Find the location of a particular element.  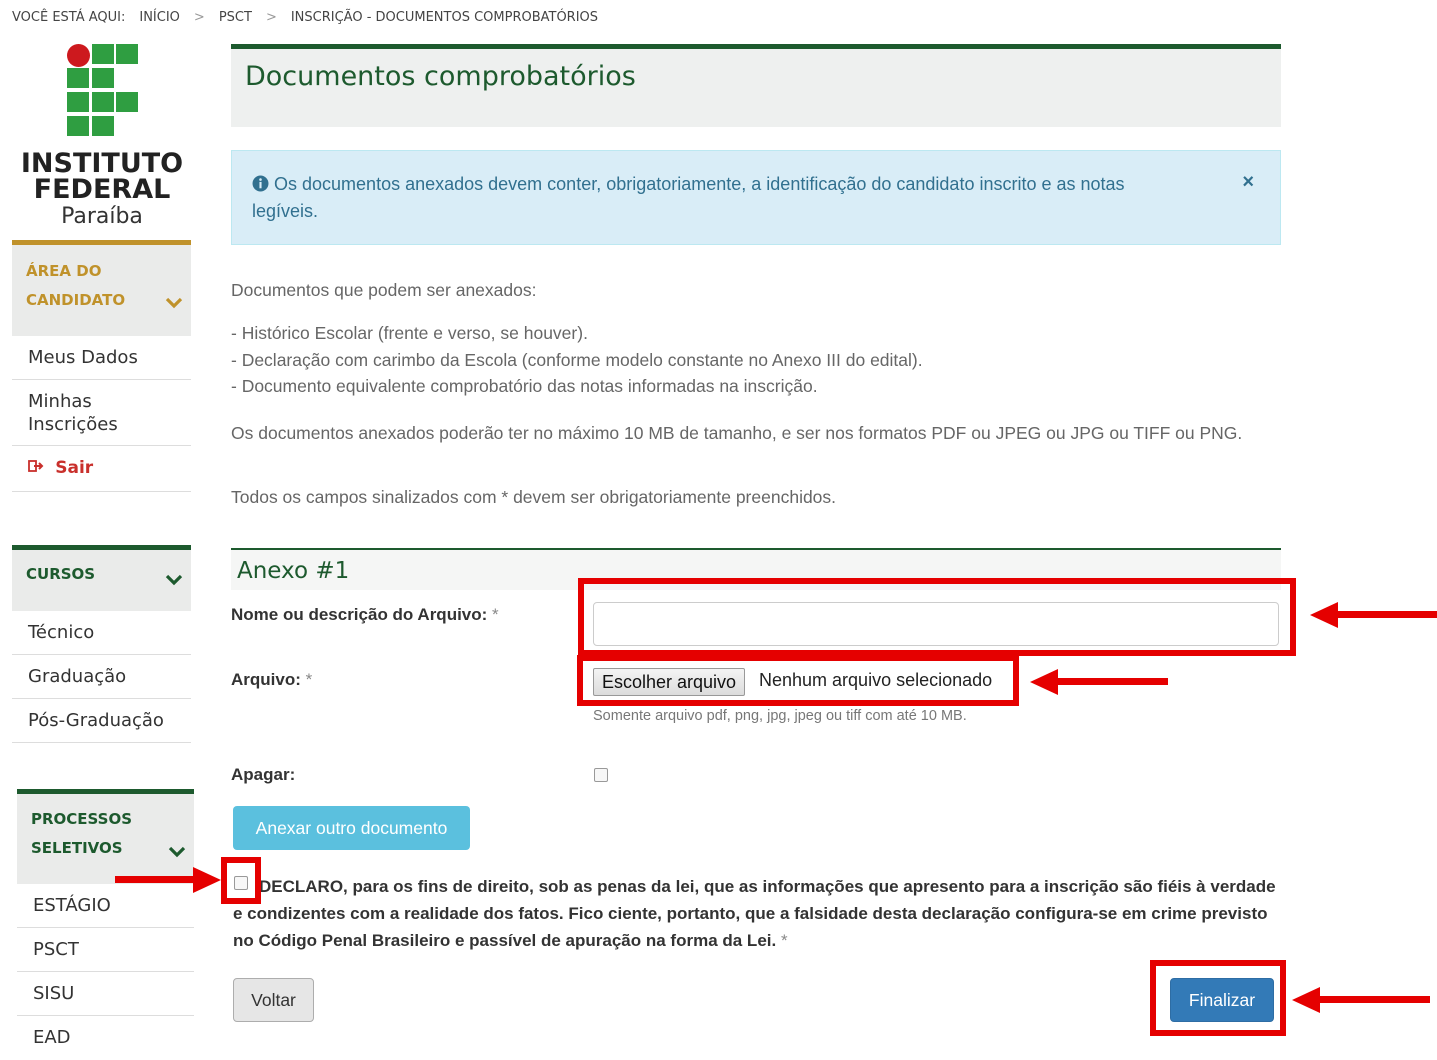

sidebar-item-tecnico: Técnico is located at coordinates (101, 633).